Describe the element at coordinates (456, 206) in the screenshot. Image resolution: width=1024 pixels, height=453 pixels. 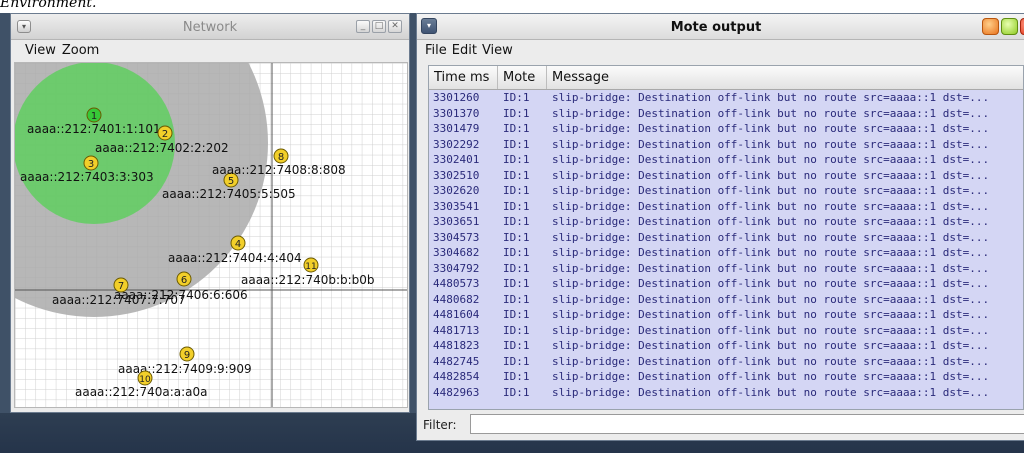
I see `cell-time: 3303541` at that location.